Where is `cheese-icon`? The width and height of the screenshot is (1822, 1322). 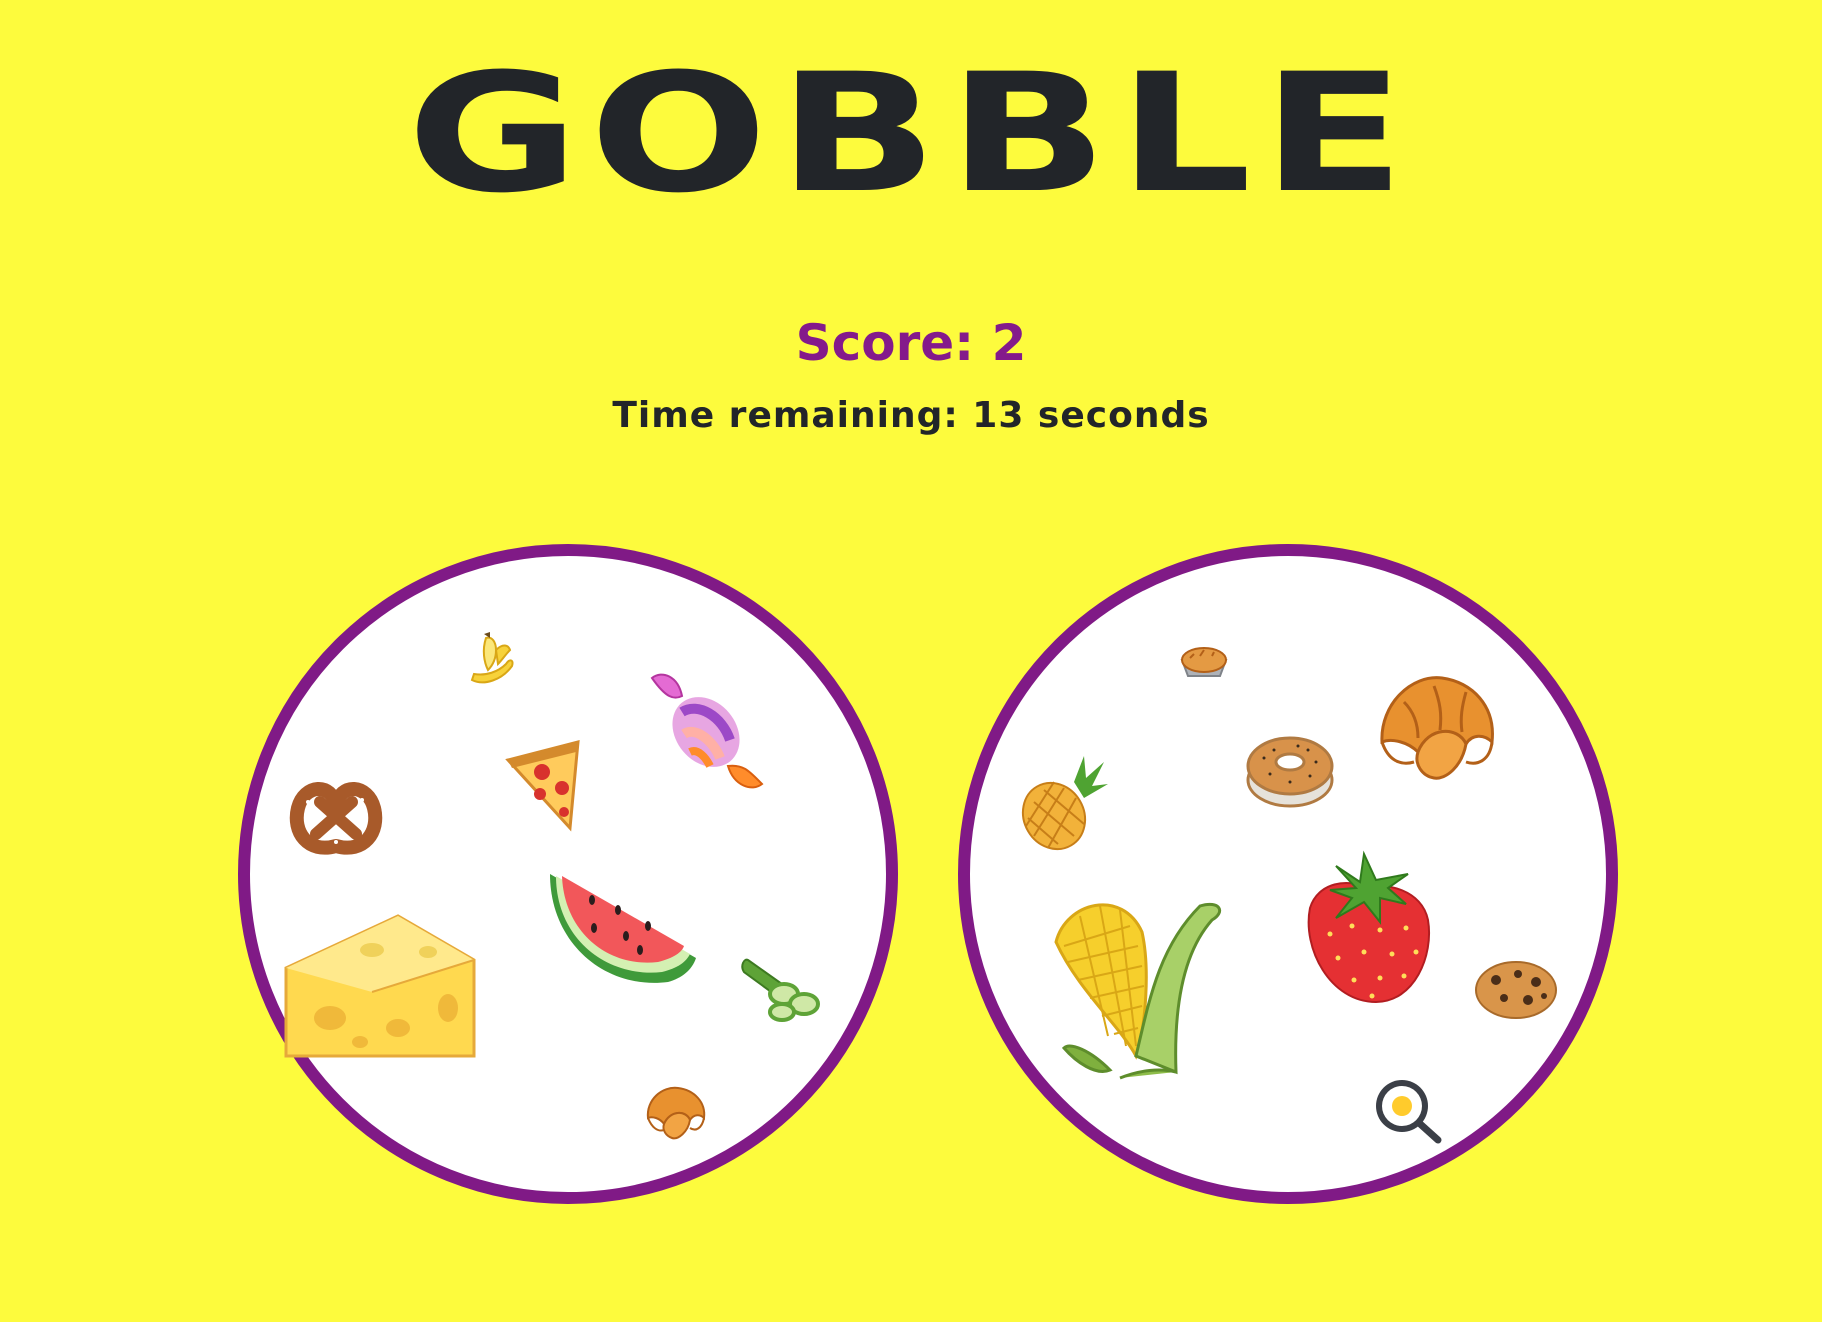
cheese-icon is located at coordinates (380, 986).